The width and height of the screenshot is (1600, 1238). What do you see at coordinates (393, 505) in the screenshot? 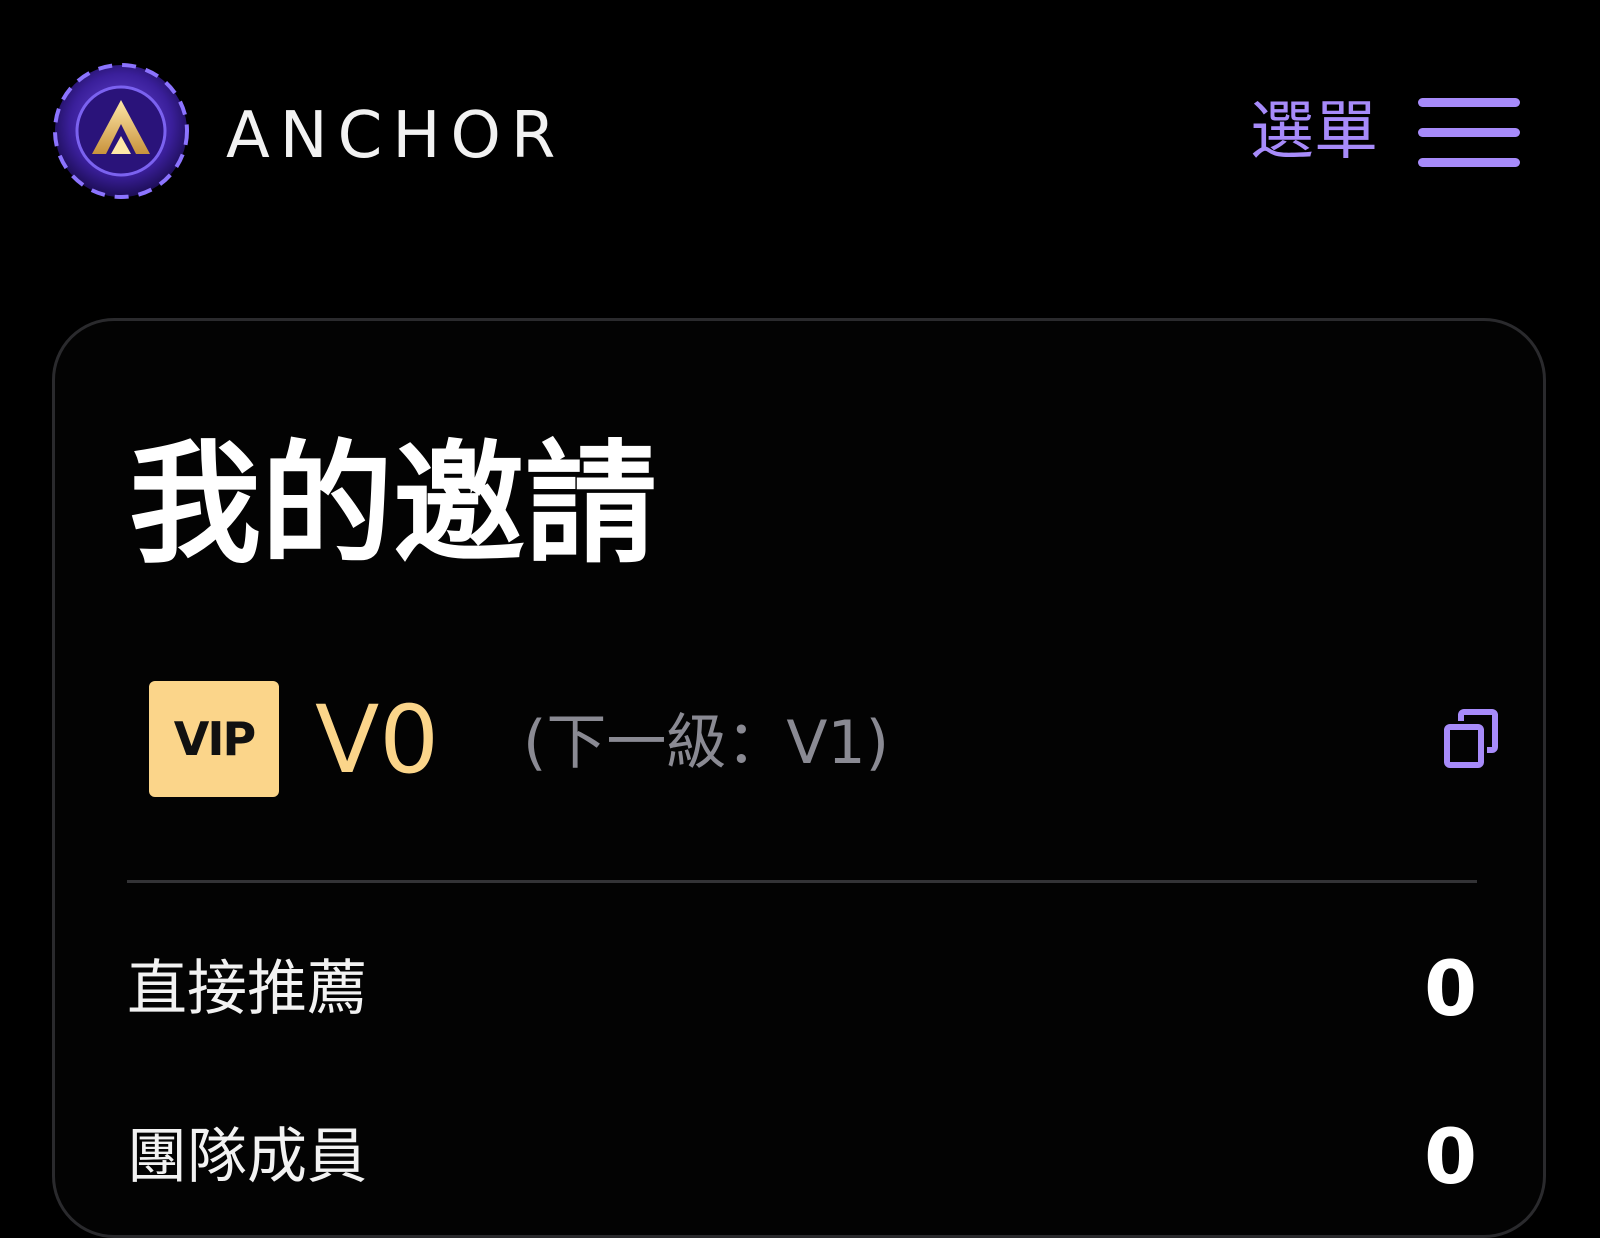
I see `page-title: 我的邀請` at bounding box center [393, 505].